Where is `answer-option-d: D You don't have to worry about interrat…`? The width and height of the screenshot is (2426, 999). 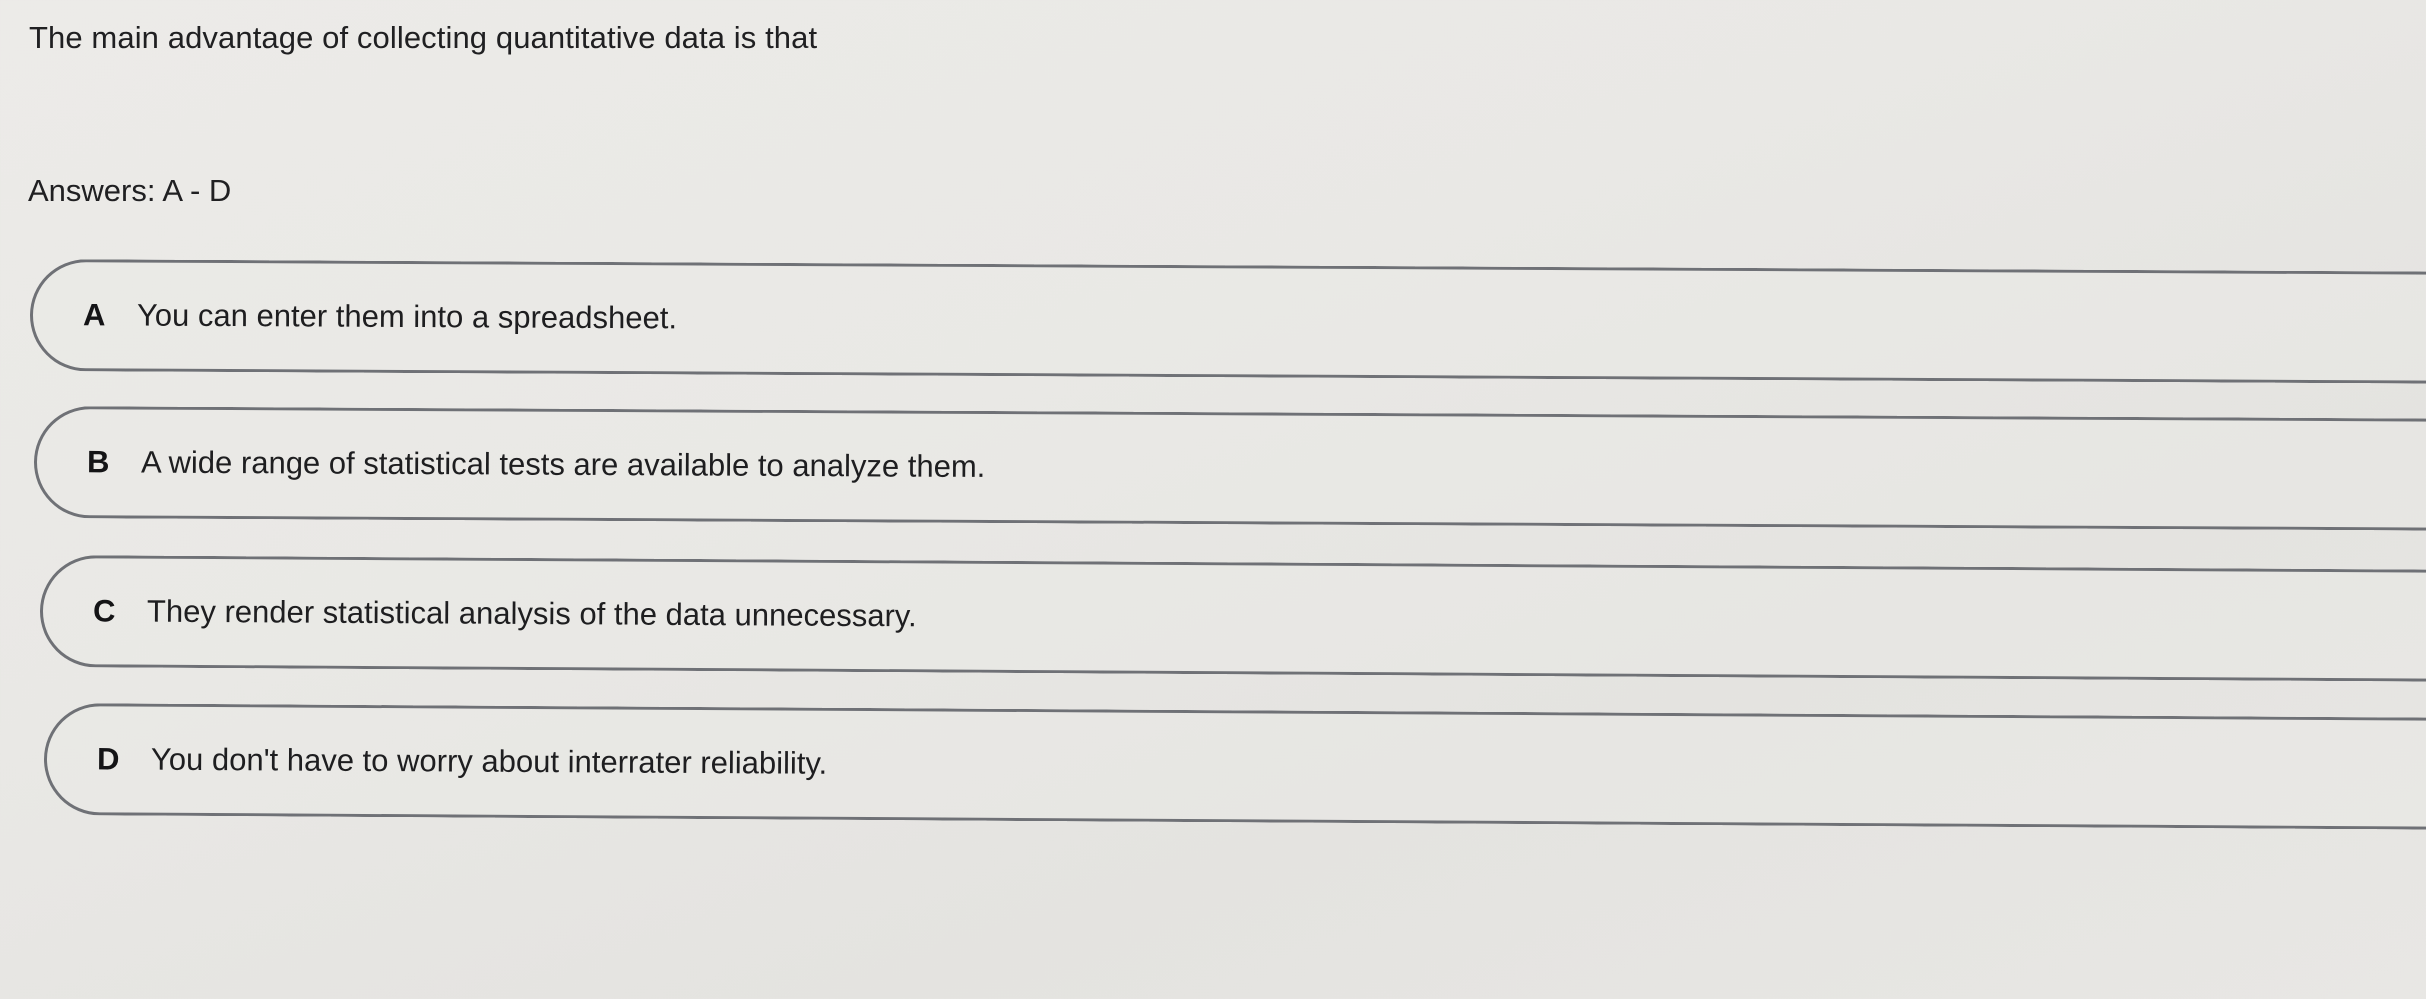 answer-option-d: D You don't have to worry about interrat… is located at coordinates (1234, 766).